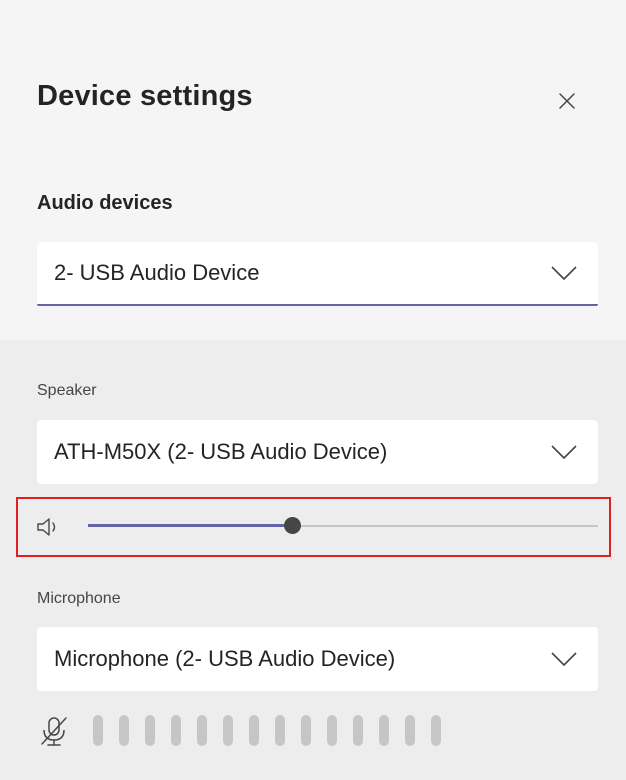 Image resolution: width=626 pixels, height=780 pixels. I want to click on microphone-muted-icon, so click(54, 731).